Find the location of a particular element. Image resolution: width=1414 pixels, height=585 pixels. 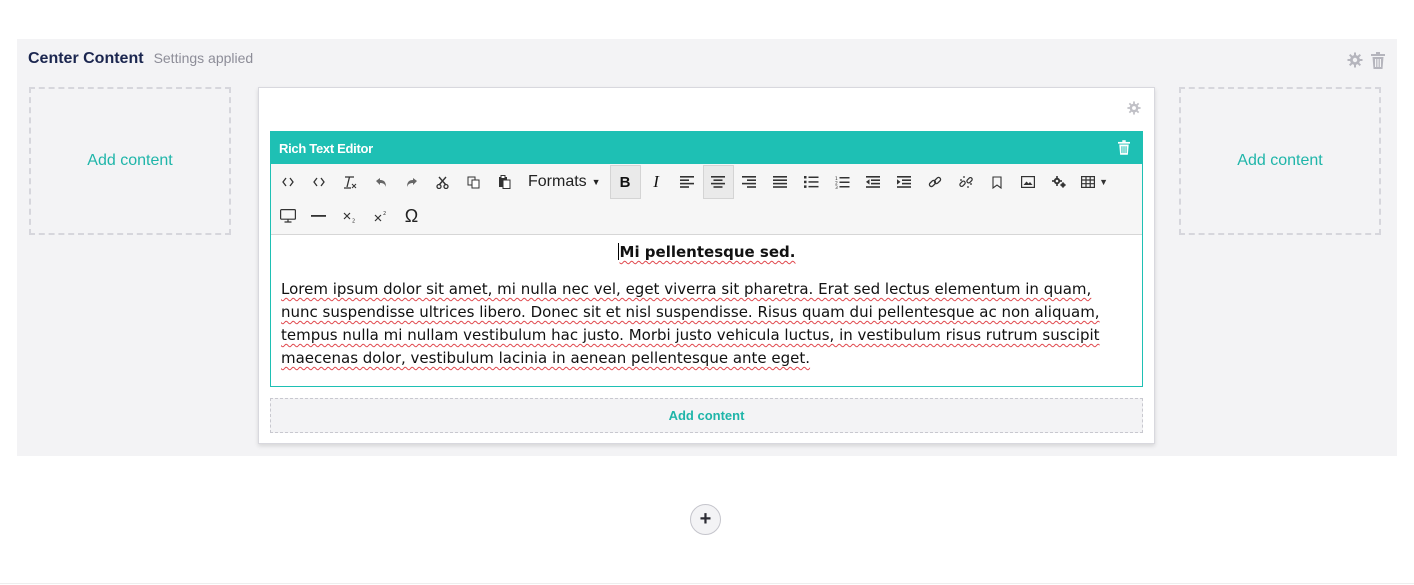

cut-button is located at coordinates (442, 182).